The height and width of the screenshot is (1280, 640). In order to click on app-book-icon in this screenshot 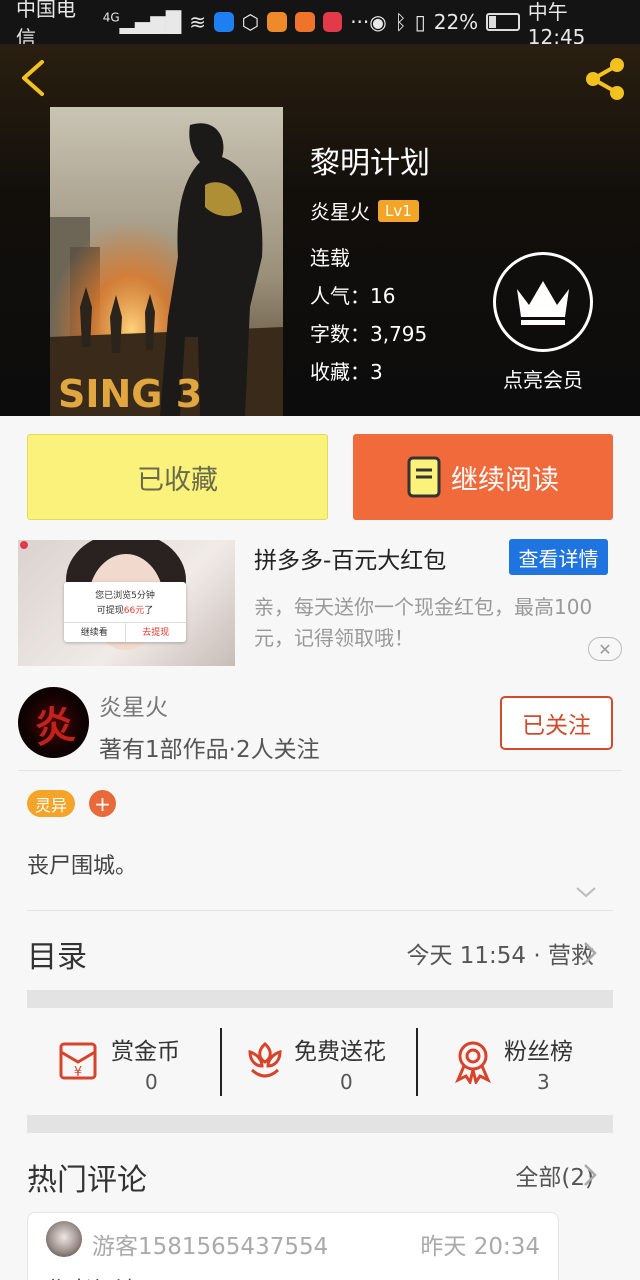, I will do `click(332, 22)`.